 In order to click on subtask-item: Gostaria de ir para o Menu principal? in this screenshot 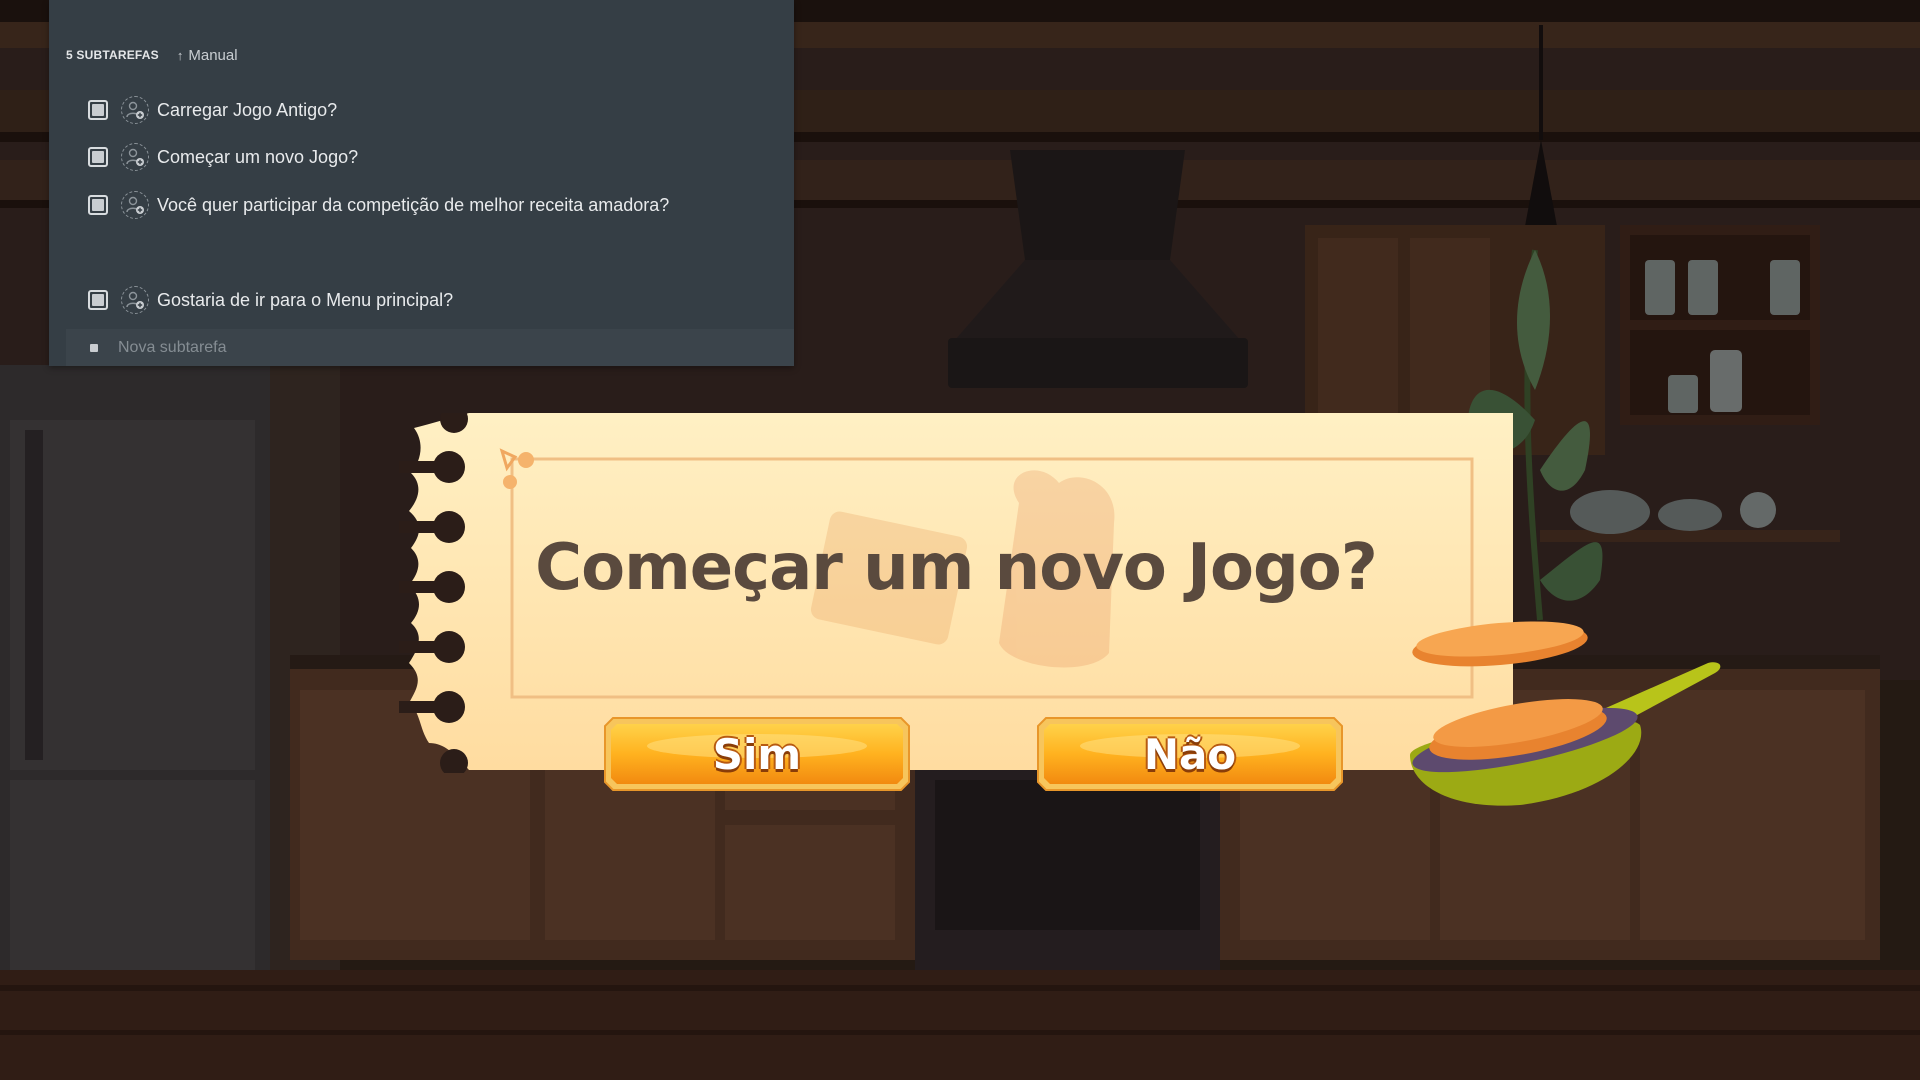, I will do `click(270, 300)`.